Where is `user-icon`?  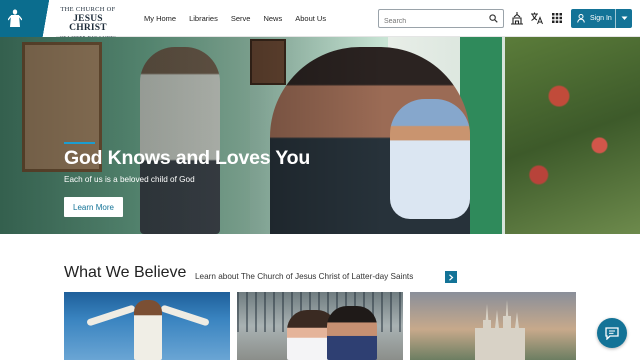 user-icon is located at coordinates (581, 18).